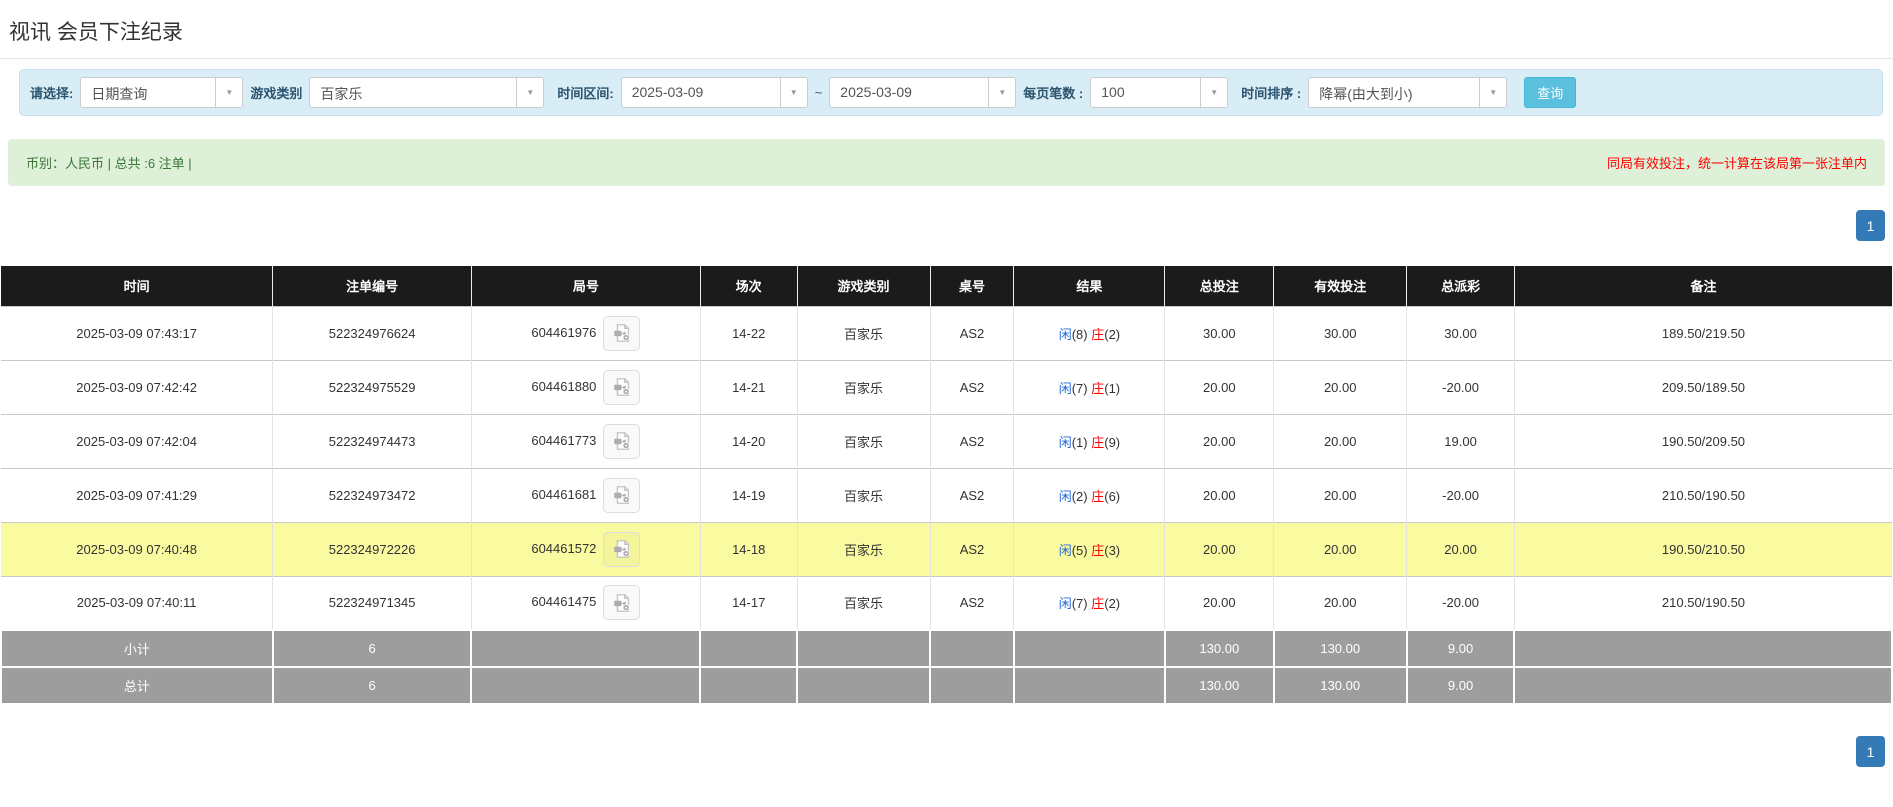 Image resolution: width=1893 pixels, height=807 pixels. Describe the element at coordinates (162, 92) in the screenshot. I see `query-type-select: 日期查询 ▼` at that location.